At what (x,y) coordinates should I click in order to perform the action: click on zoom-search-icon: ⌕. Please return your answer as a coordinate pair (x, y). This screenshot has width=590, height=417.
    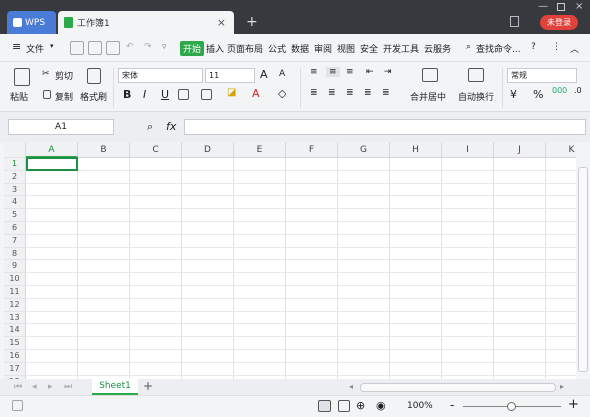
    Looking at the image, I should click on (150, 127).